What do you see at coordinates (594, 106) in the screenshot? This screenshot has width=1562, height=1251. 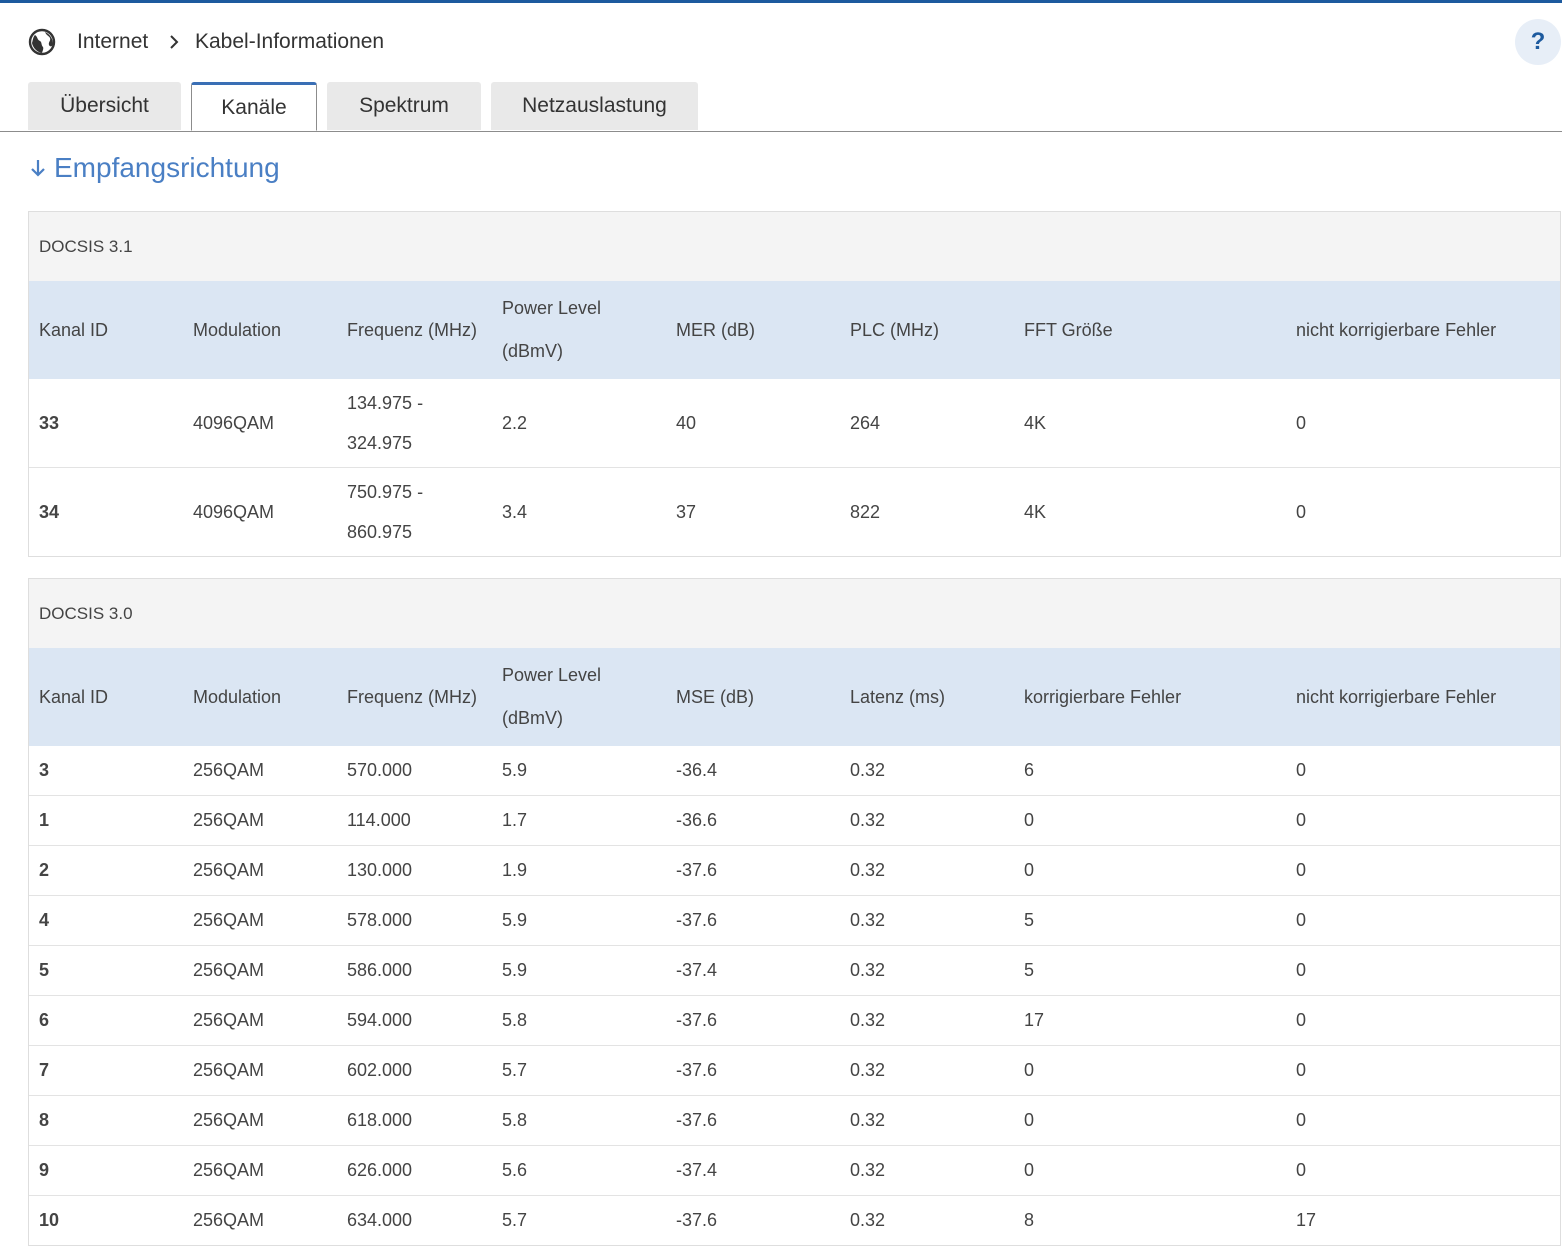 I see `tab-netzauslastung: Netzauslastung` at bounding box center [594, 106].